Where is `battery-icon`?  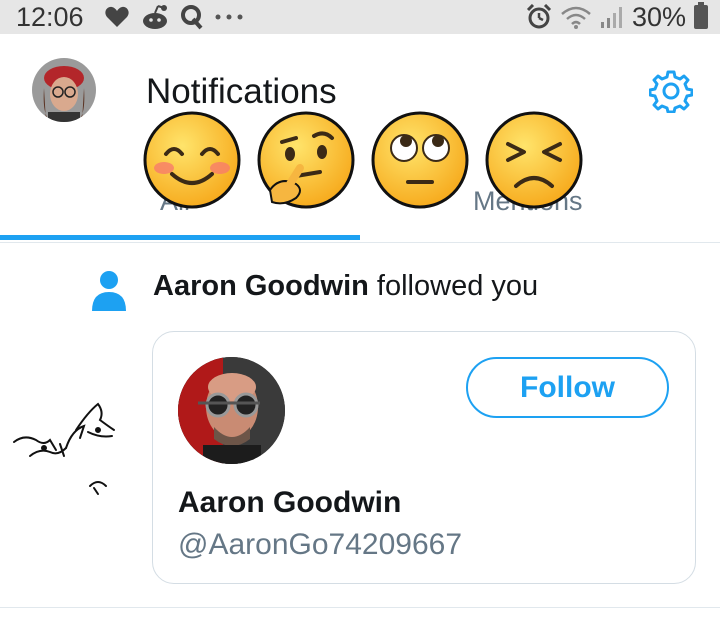 battery-icon is located at coordinates (701, 15).